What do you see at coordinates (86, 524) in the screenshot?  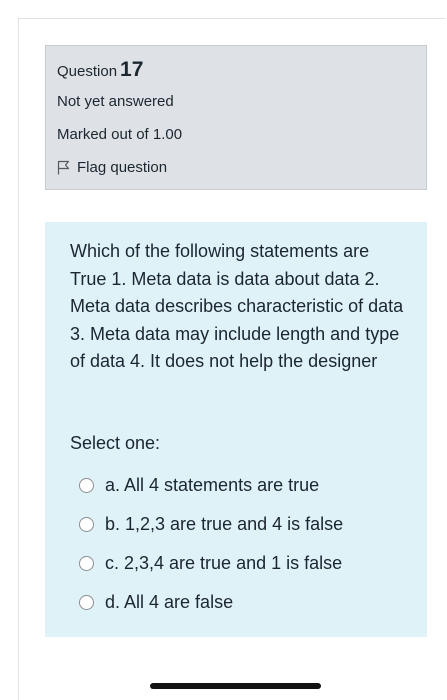 I see `radio-button-b` at bounding box center [86, 524].